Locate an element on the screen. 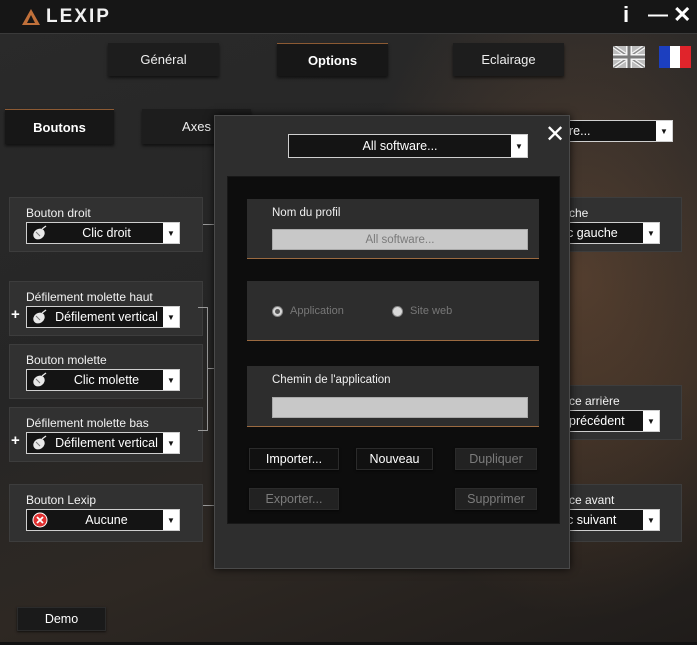  app-path-box: Chemin de l'application is located at coordinates (393, 396).